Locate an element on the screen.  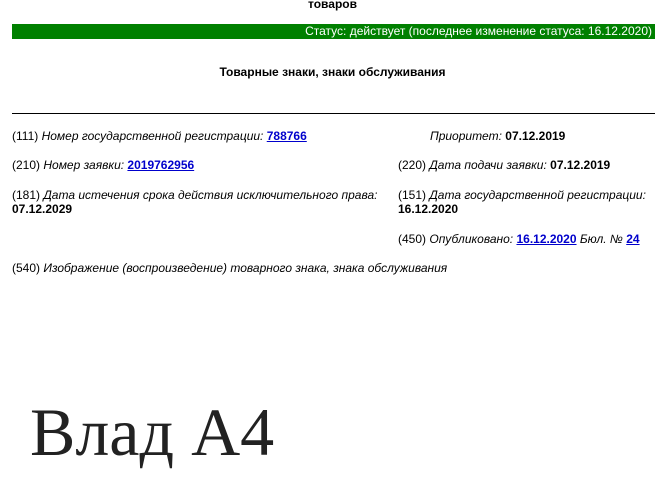
priority-row: Приоритет: 07.12.2019 is located at coordinates (497, 136).